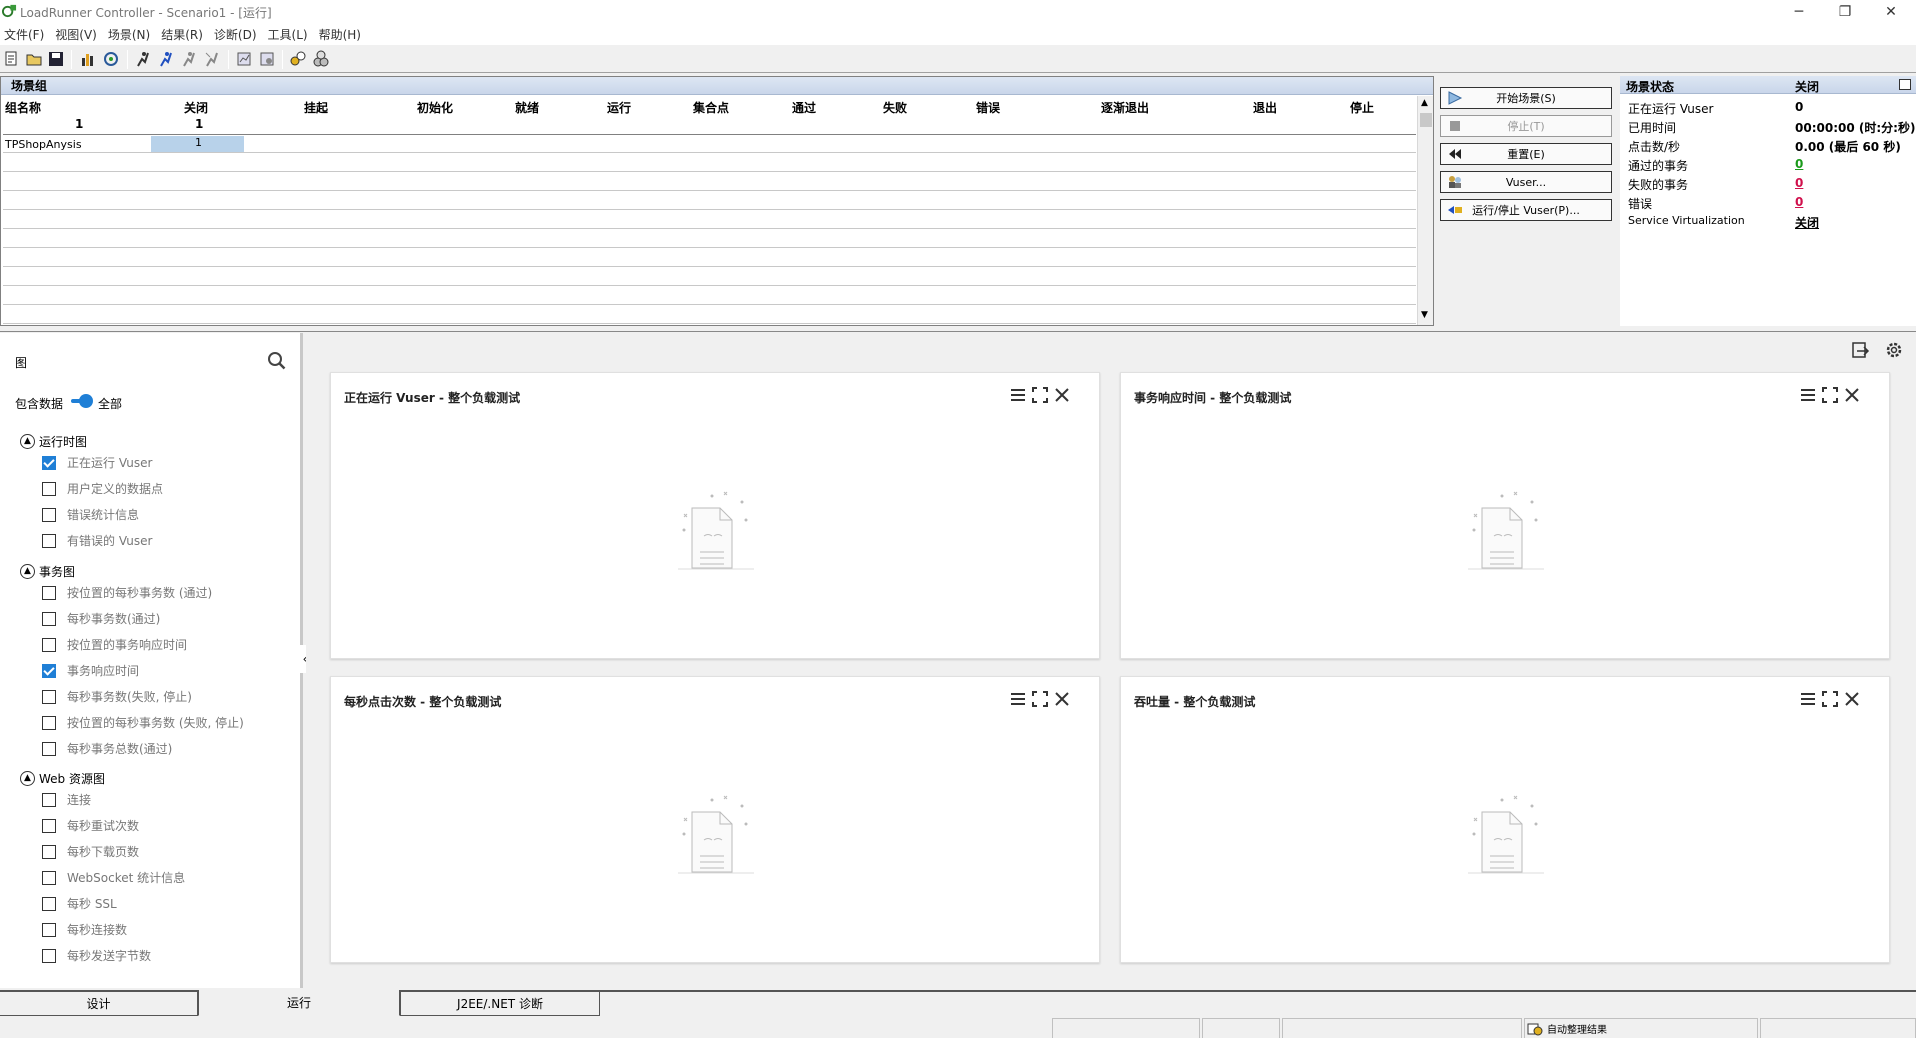 This screenshot has height=1038, width=1916. What do you see at coordinates (183, 34) in the screenshot?
I see `menu-results: 结果(R)` at bounding box center [183, 34].